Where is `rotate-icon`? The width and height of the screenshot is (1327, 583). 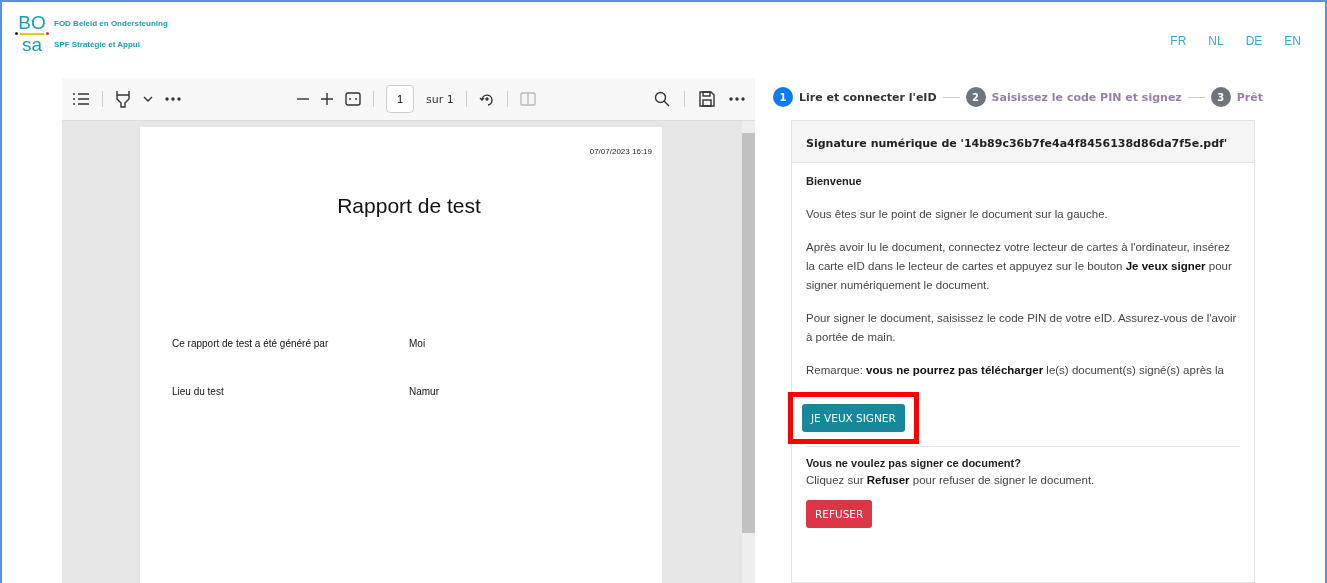 rotate-icon is located at coordinates (486, 99).